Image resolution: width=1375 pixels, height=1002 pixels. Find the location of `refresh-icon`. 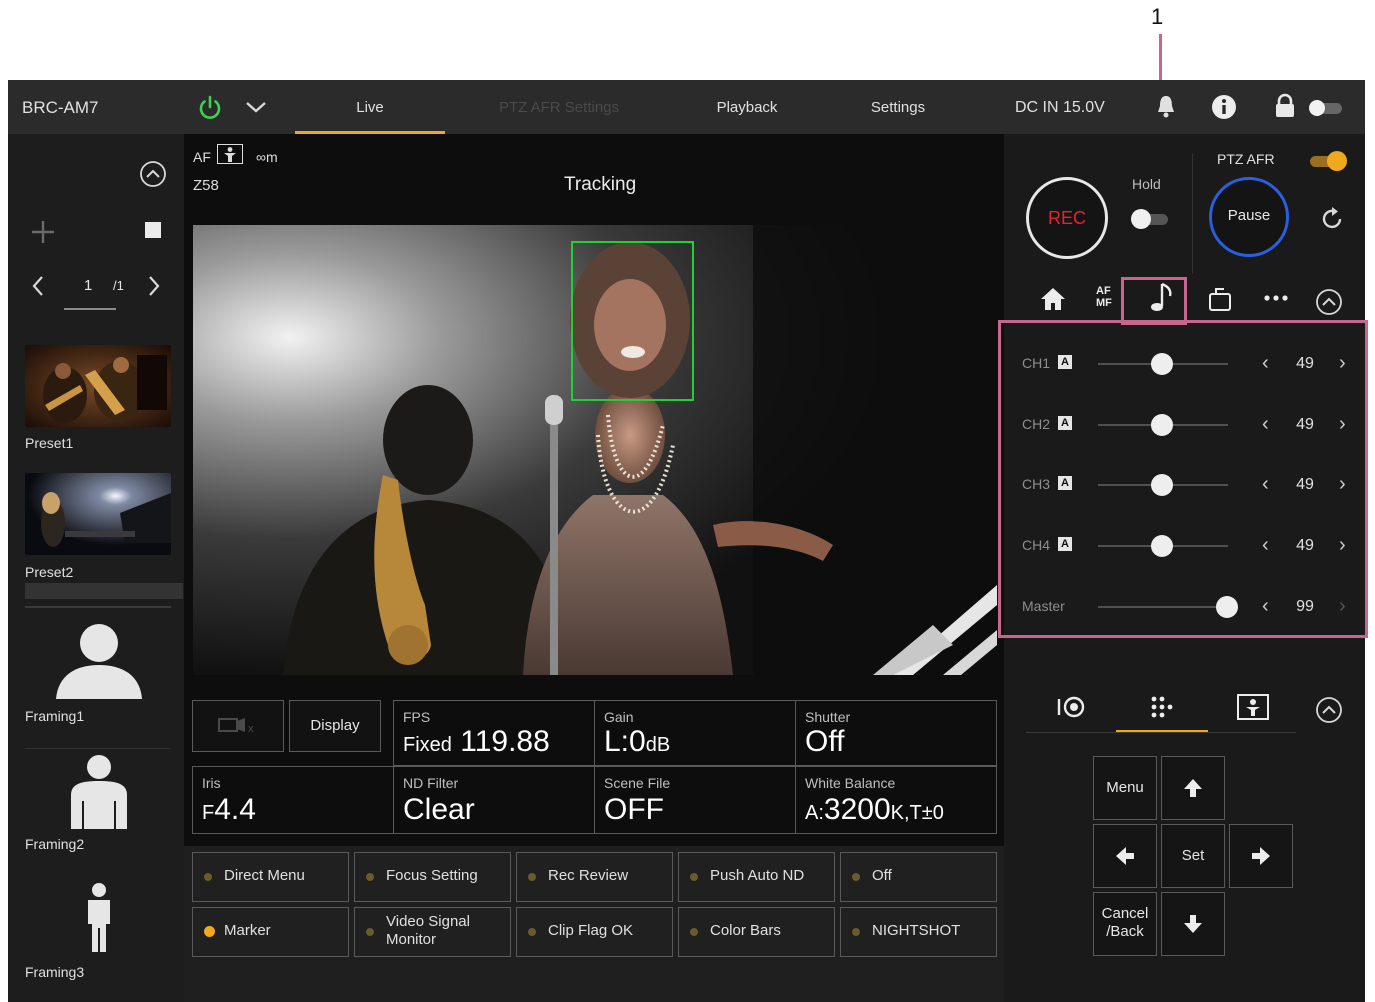

refresh-icon is located at coordinates (1332, 219).